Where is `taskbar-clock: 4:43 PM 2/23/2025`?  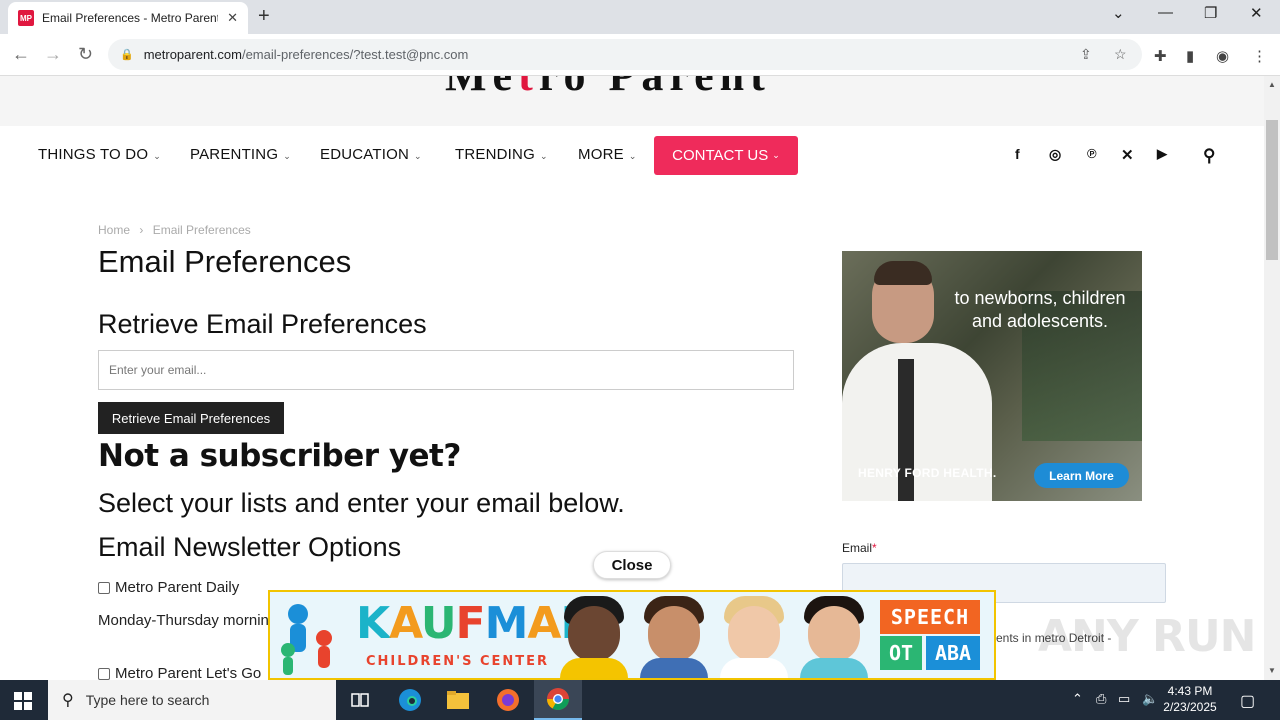
taskbar-clock: 4:43 PM 2/23/2025 is located at coordinates (1190, 699).